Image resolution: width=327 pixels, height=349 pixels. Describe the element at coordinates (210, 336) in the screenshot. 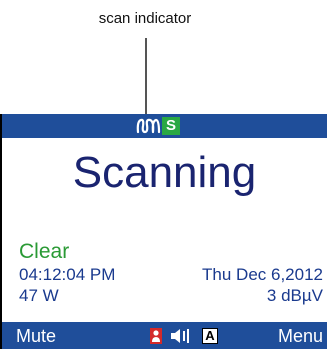

I see `a-badge: A` at that location.